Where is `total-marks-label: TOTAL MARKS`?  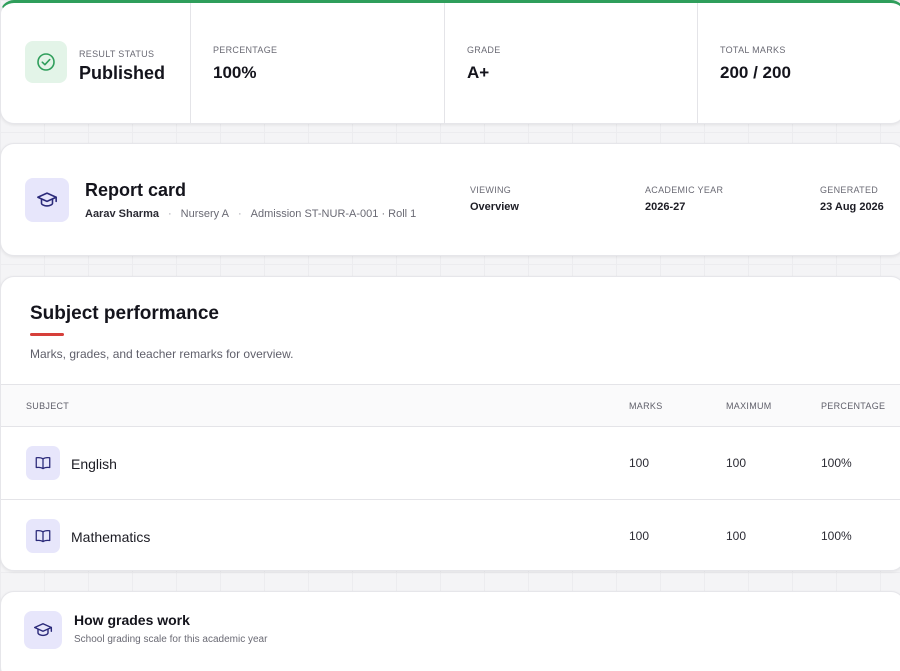
total-marks-label: TOTAL MARKS is located at coordinates (753, 50).